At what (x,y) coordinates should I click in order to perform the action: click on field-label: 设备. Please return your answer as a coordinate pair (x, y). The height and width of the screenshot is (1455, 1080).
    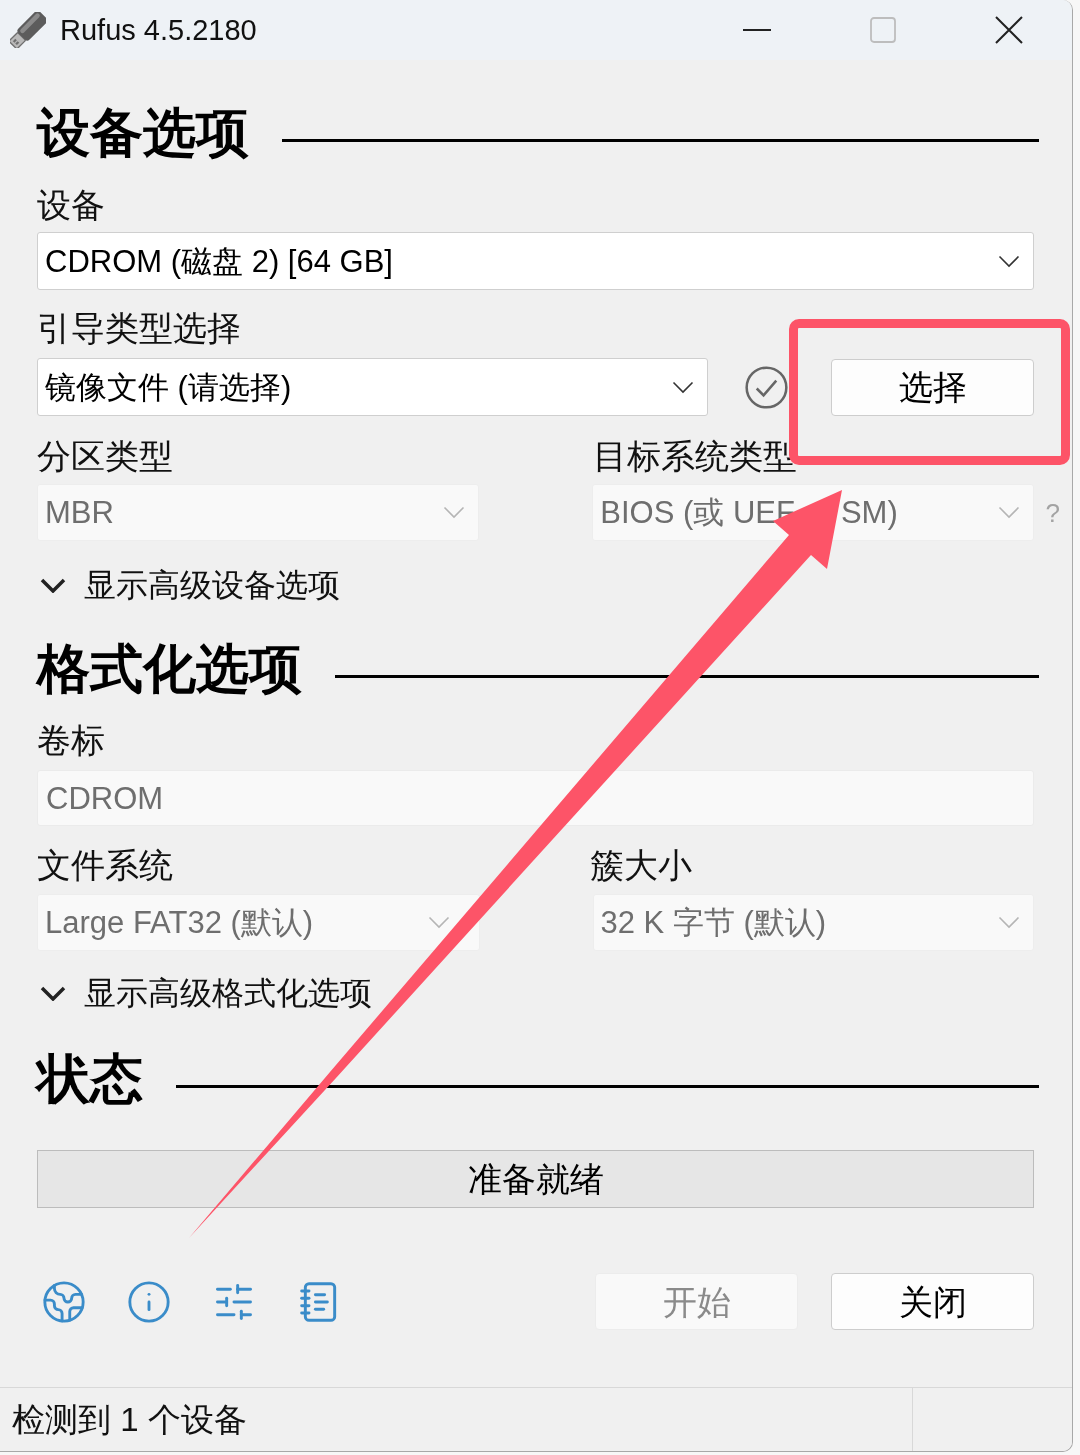
    Looking at the image, I should click on (71, 205).